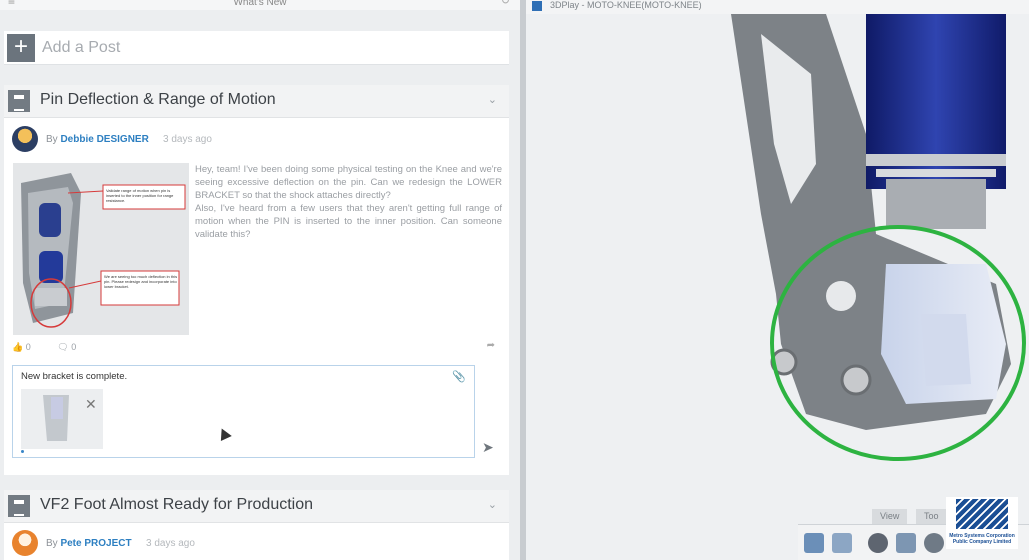 The height and width of the screenshot is (560, 1029). What do you see at coordinates (81, 48) in the screenshot?
I see `add-post-placeholder: Add a Post` at bounding box center [81, 48].